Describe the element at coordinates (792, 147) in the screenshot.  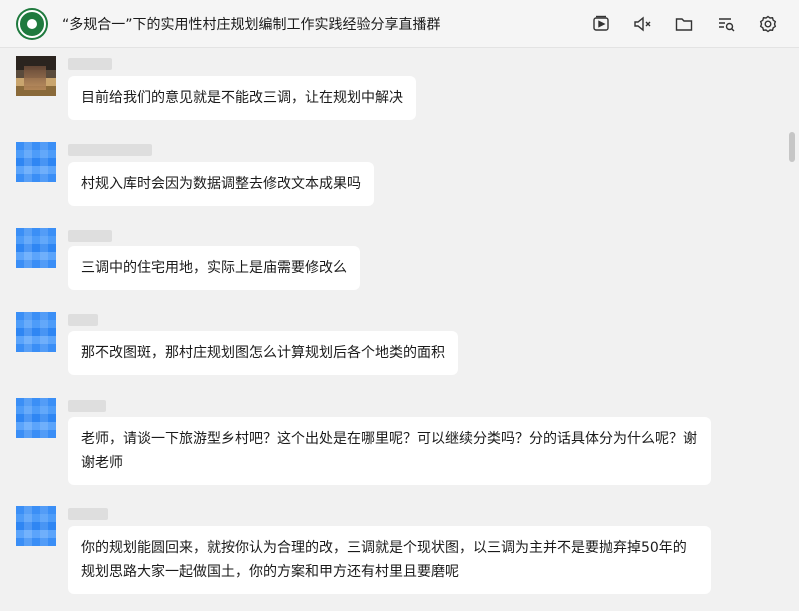
I see `scrollbar-thumb` at that location.